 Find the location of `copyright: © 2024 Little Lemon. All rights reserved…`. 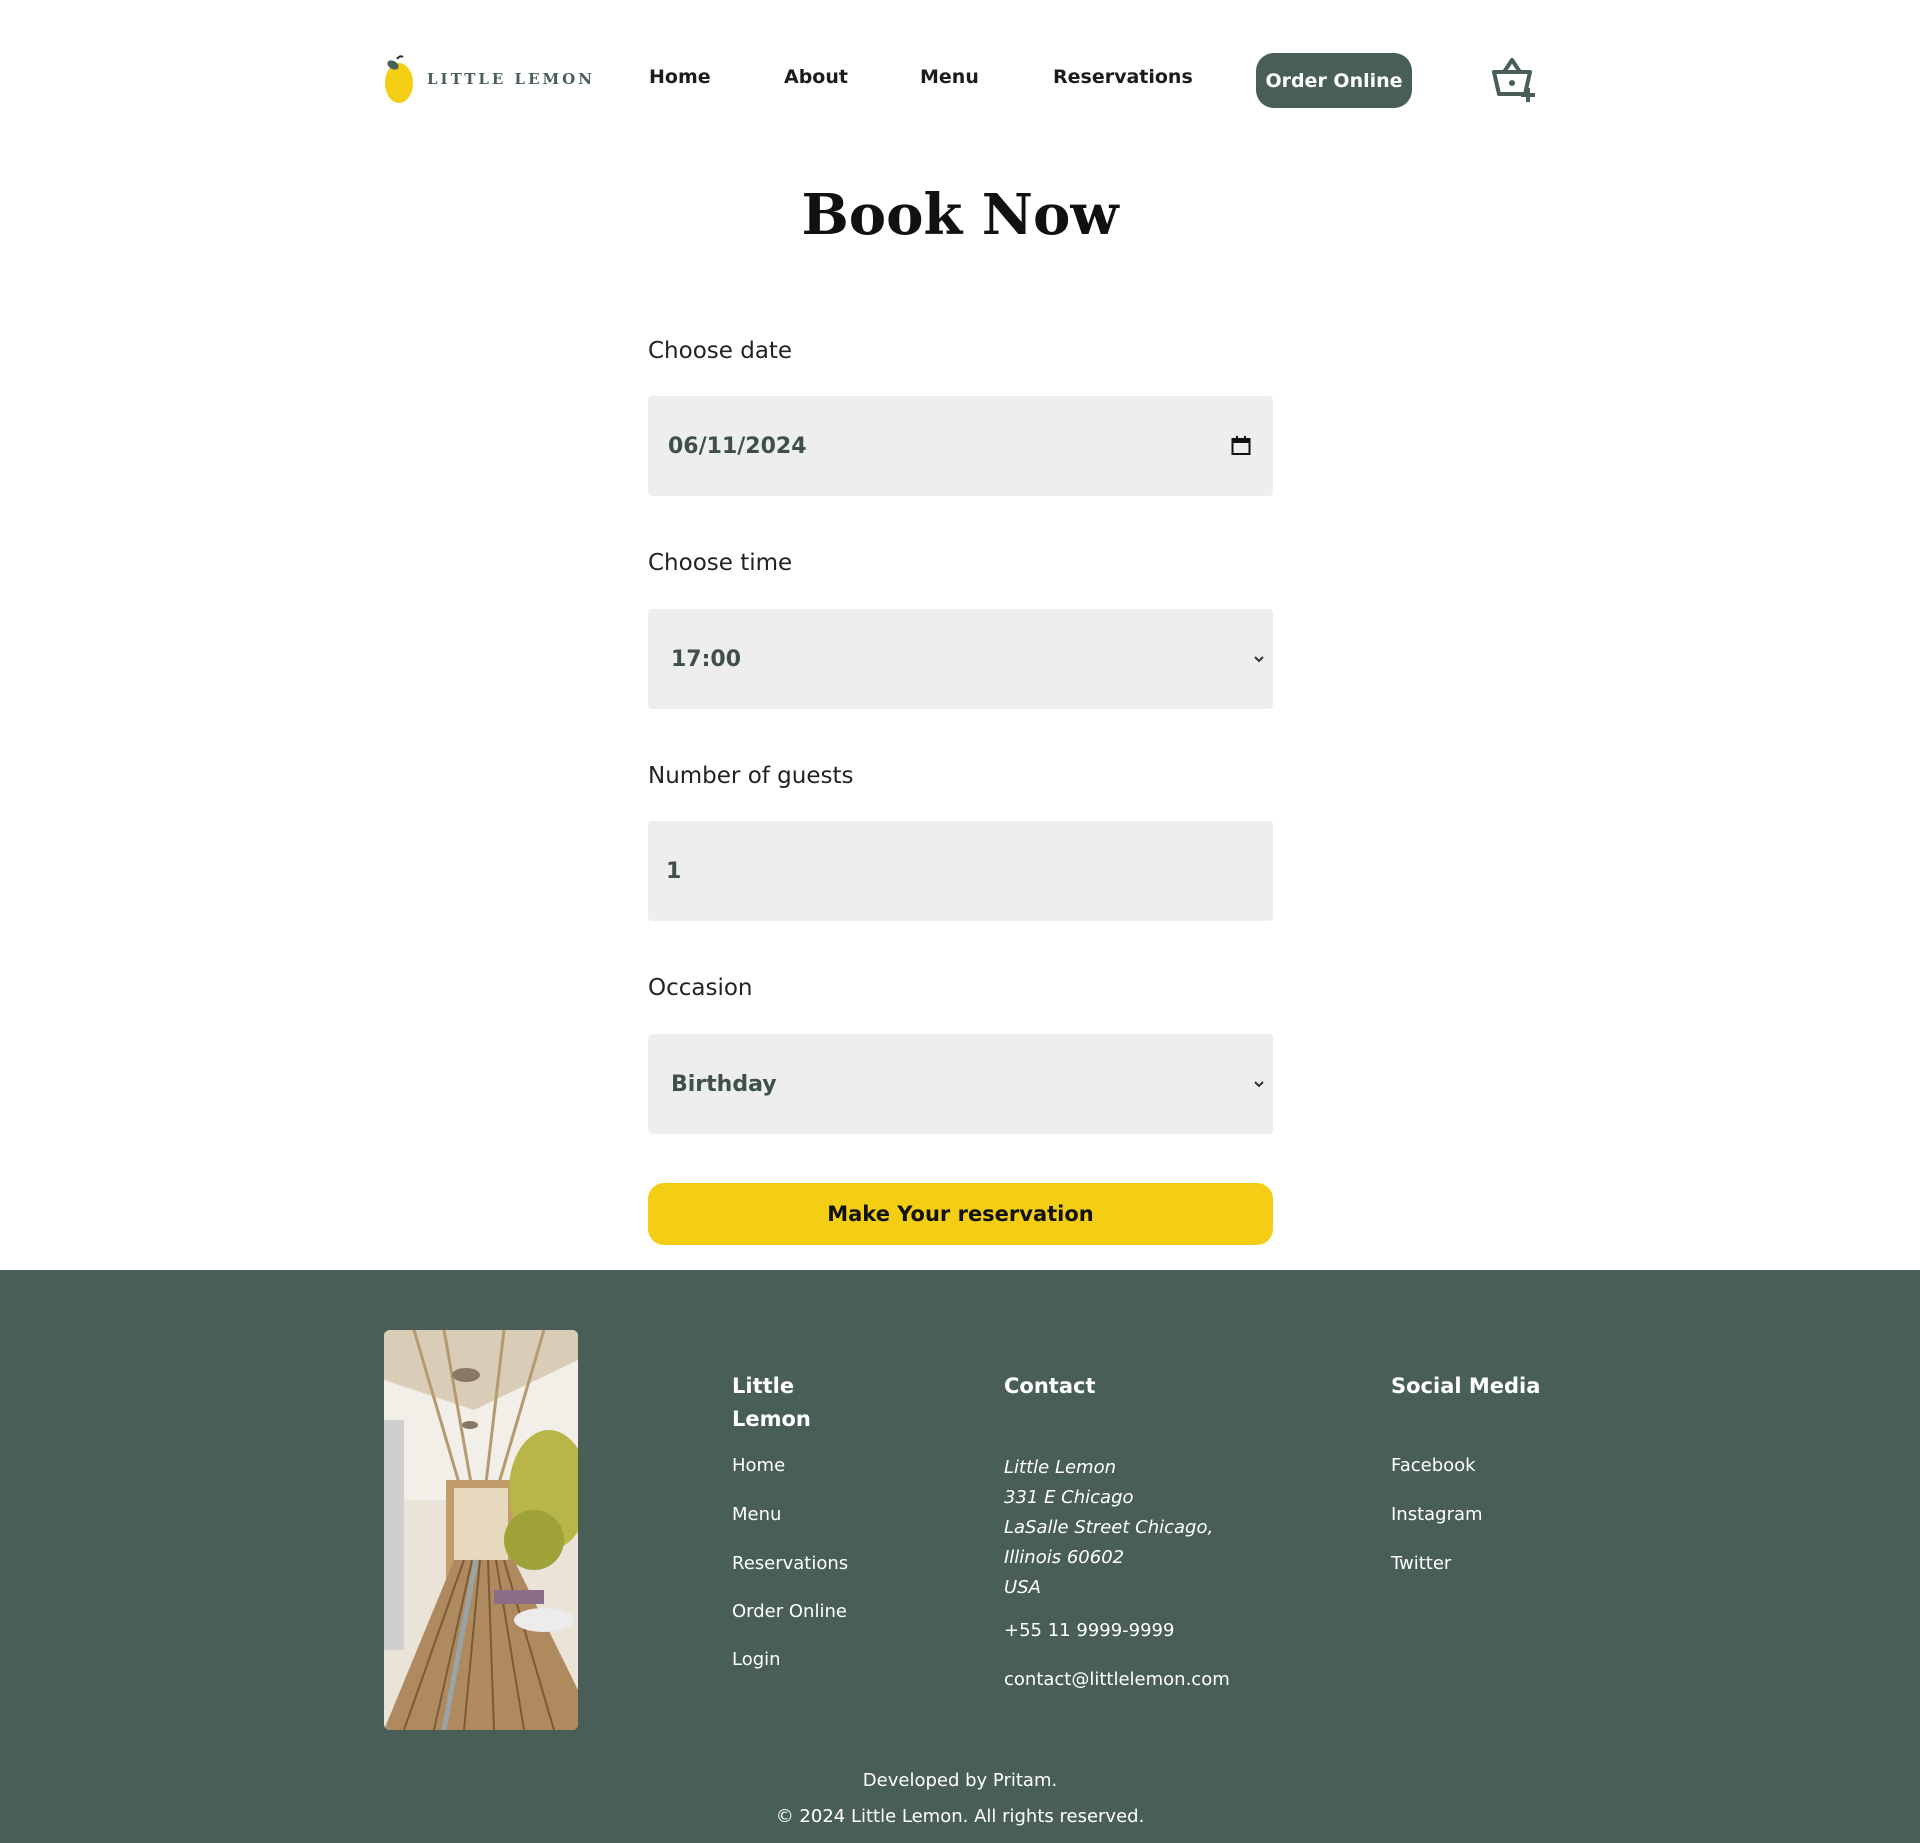

copyright: © 2024 Little Lemon. All rights reserved… is located at coordinates (960, 1816).